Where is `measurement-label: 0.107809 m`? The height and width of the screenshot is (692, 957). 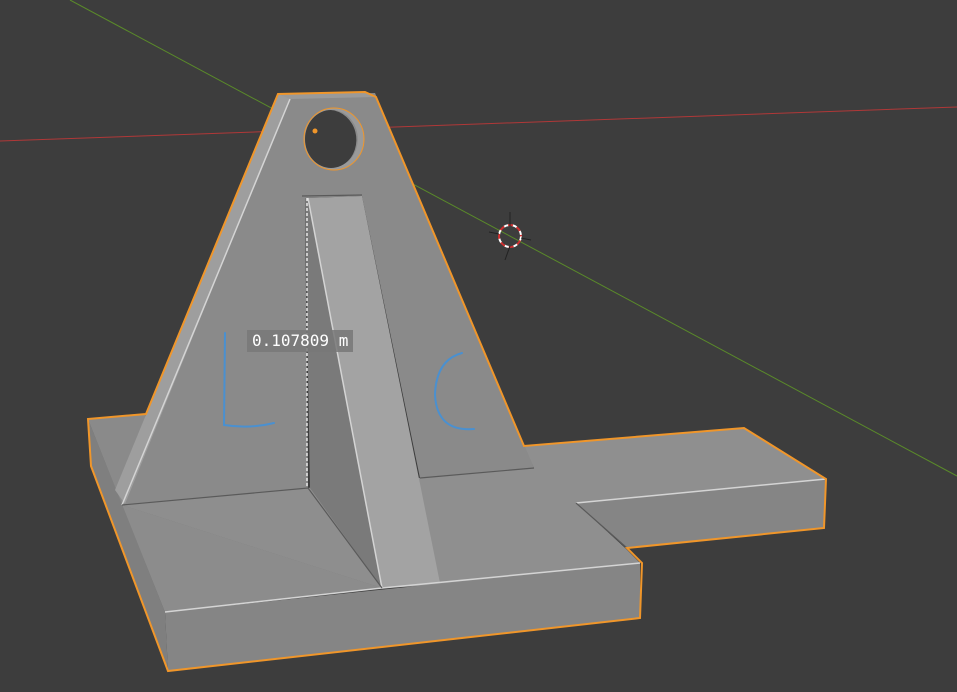 measurement-label: 0.107809 m is located at coordinates (300, 341).